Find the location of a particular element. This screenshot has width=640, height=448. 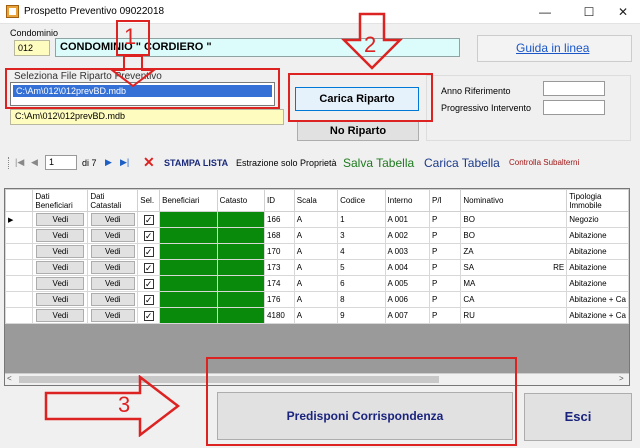

help-link: Guida in linea is located at coordinates (552, 48).